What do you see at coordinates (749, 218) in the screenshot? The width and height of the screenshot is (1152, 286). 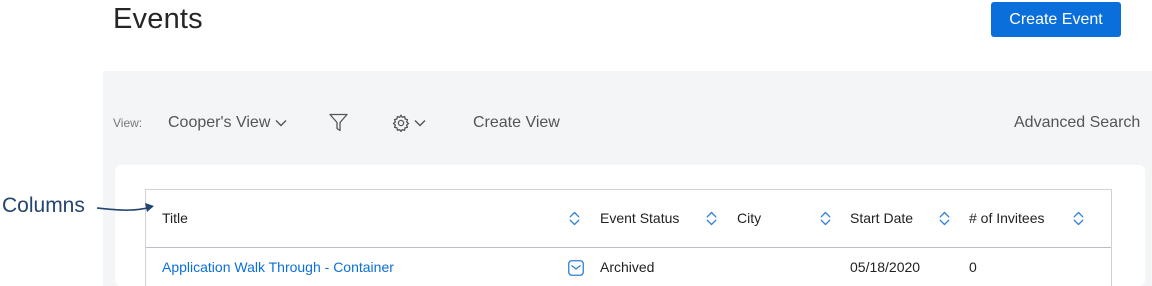 I see `column-header-city: City` at bounding box center [749, 218].